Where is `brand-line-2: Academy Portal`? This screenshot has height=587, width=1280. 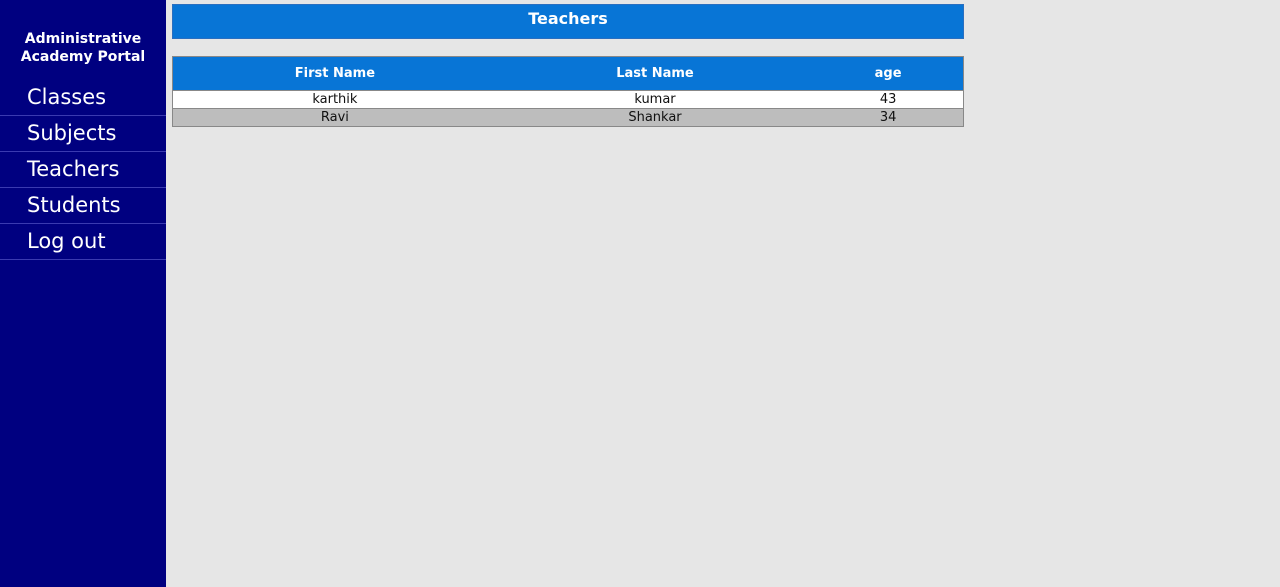
brand-line-2: Academy Portal is located at coordinates (83, 57).